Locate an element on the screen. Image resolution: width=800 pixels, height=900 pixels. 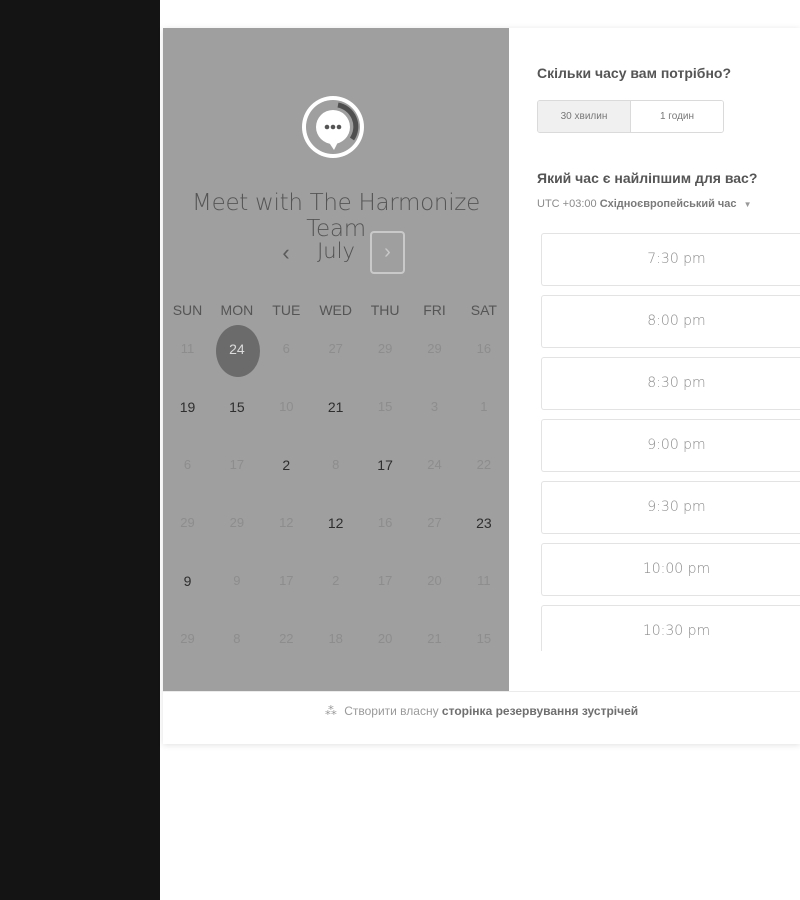
hubspot-sprocket-icon: ⁂ is located at coordinates (330, 711).